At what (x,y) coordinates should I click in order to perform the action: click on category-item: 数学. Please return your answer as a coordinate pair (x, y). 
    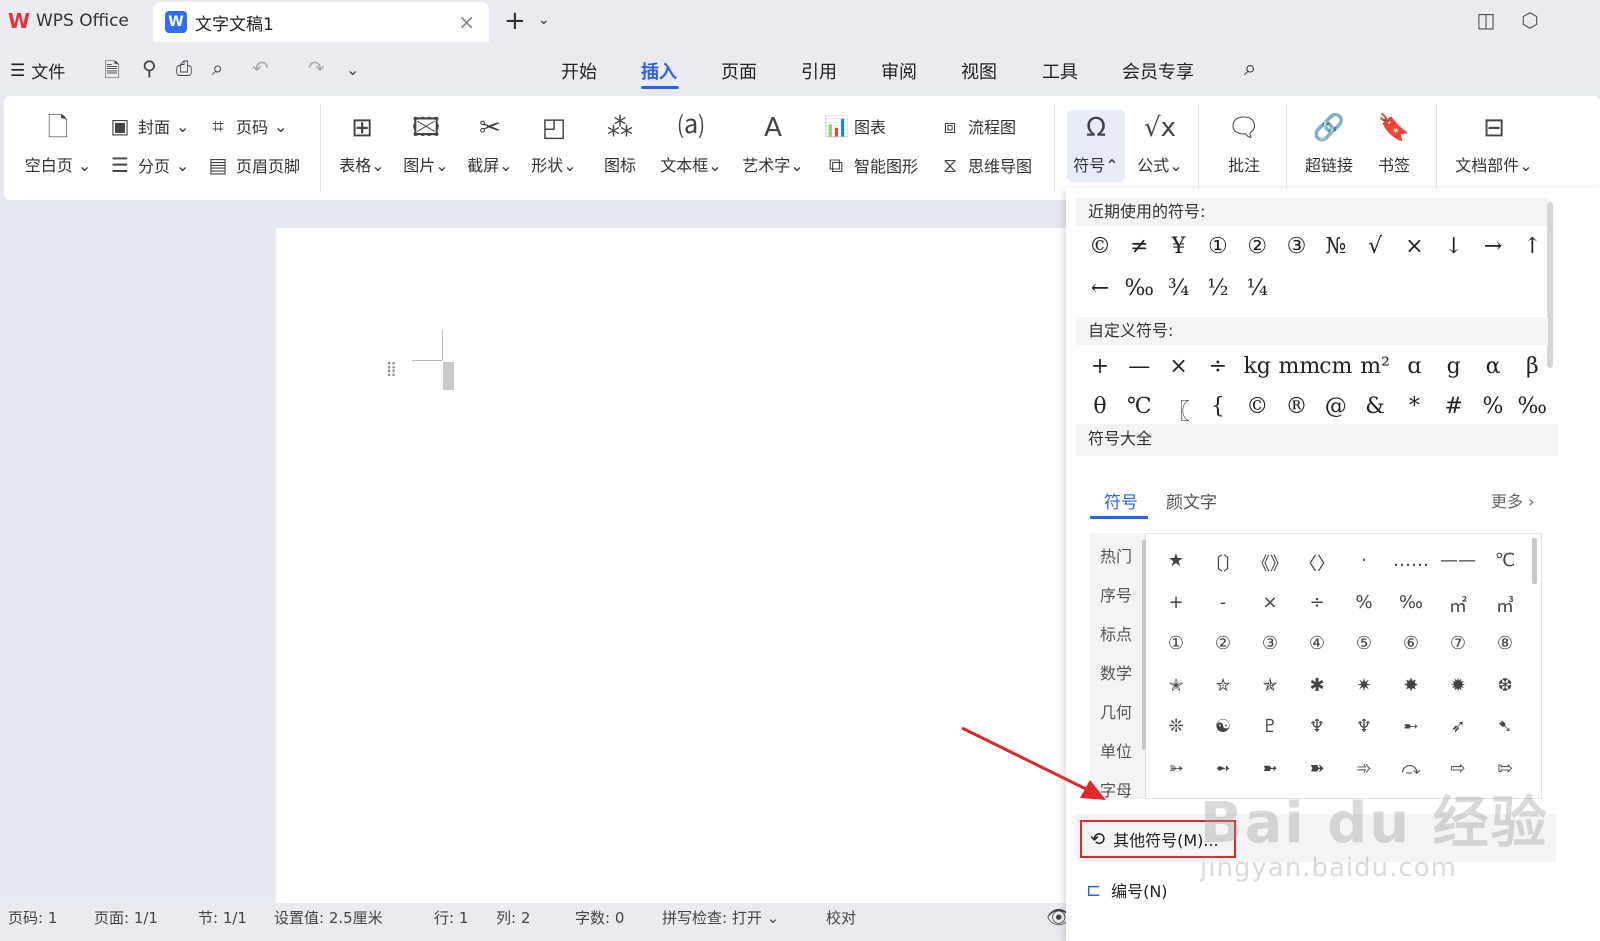
    Looking at the image, I should click on (1116, 672).